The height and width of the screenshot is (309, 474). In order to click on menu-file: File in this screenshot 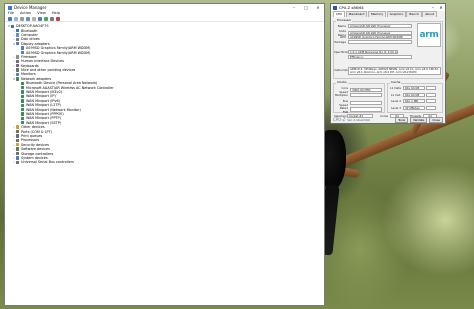, I will do `click(11, 13)`.